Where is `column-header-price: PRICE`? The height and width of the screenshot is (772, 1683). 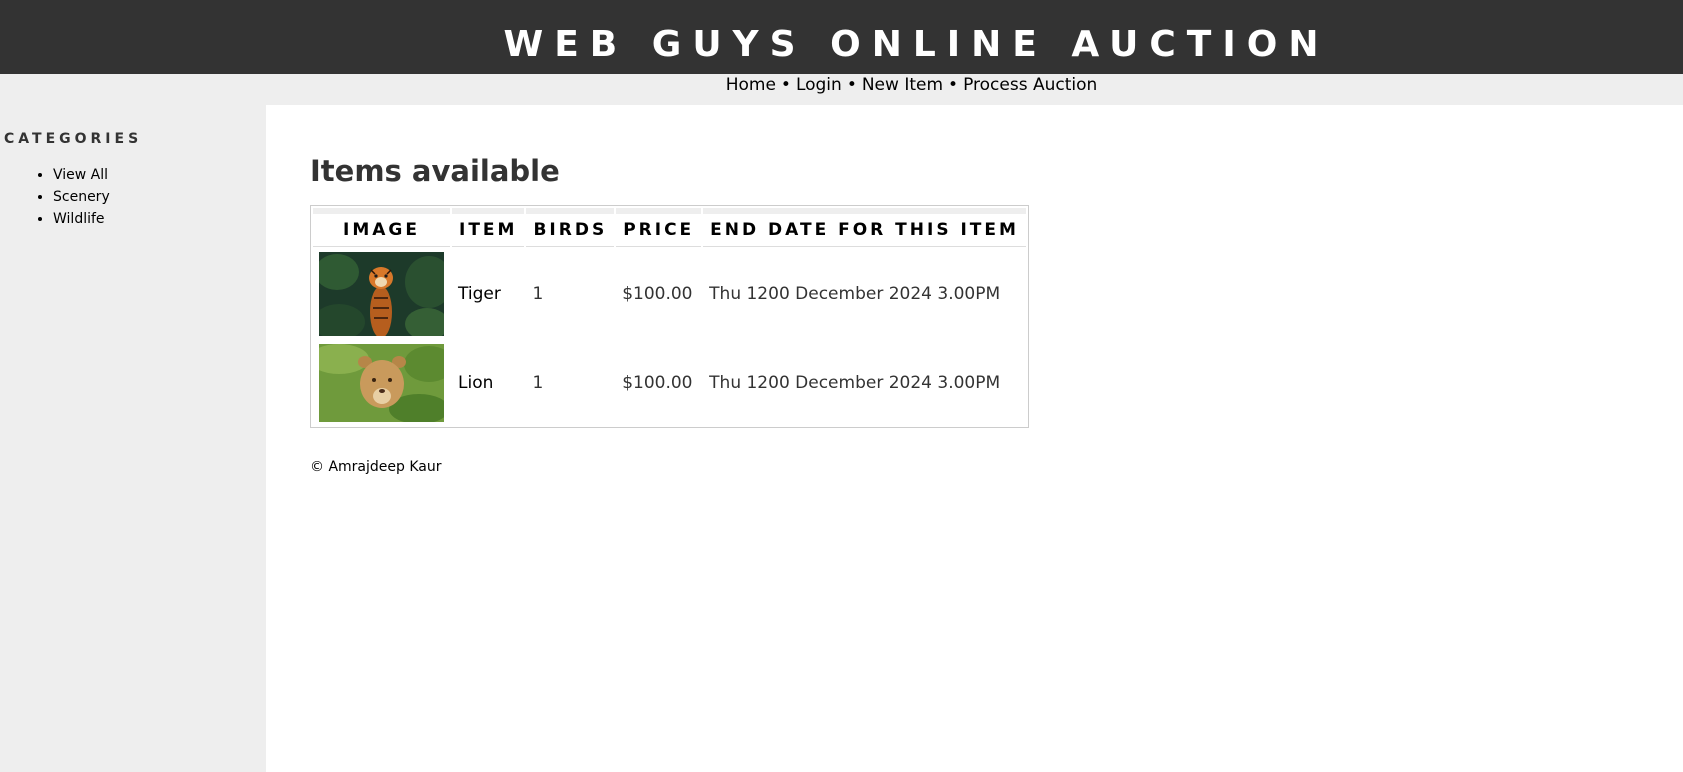
column-header-price: PRICE is located at coordinates (659, 227).